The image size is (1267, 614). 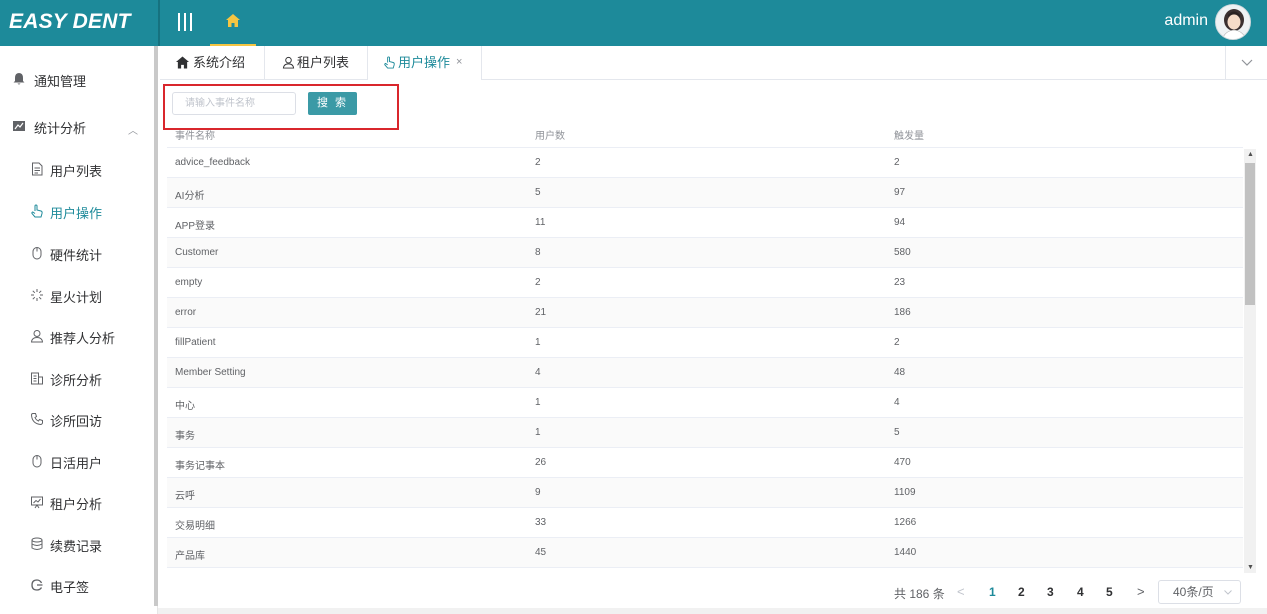 What do you see at coordinates (459, 62) in the screenshot?
I see `close-icon: ×` at bounding box center [459, 62].